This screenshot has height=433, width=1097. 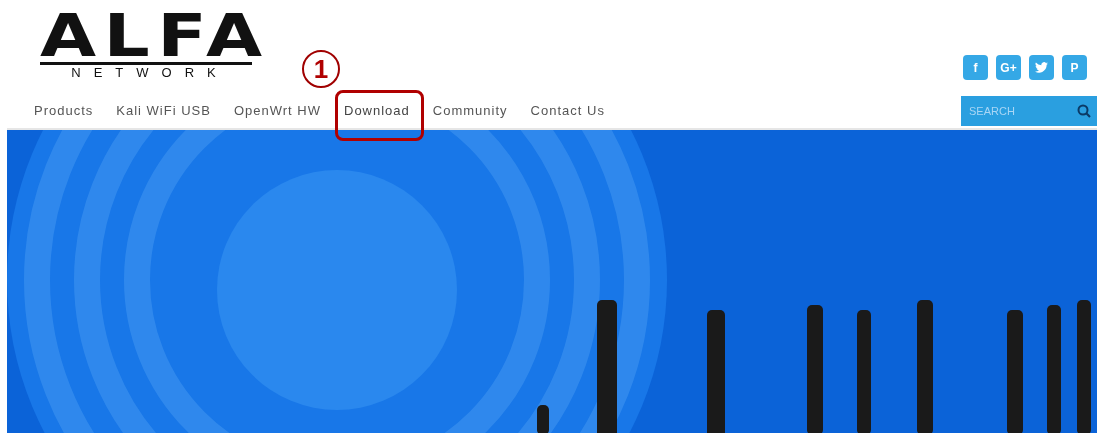 What do you see at coordinates (1084, 111) in the screenshot?
I see `search-icon` at bounding box center [1084, 111].